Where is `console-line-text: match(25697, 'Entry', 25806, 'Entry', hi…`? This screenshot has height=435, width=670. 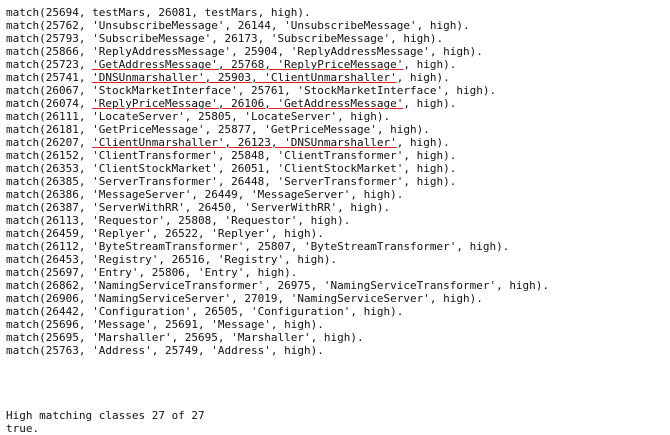
console-line-text: match(25697, 'Entry', 25806, 'Entry', hi… is located at coordinates (152, 272).